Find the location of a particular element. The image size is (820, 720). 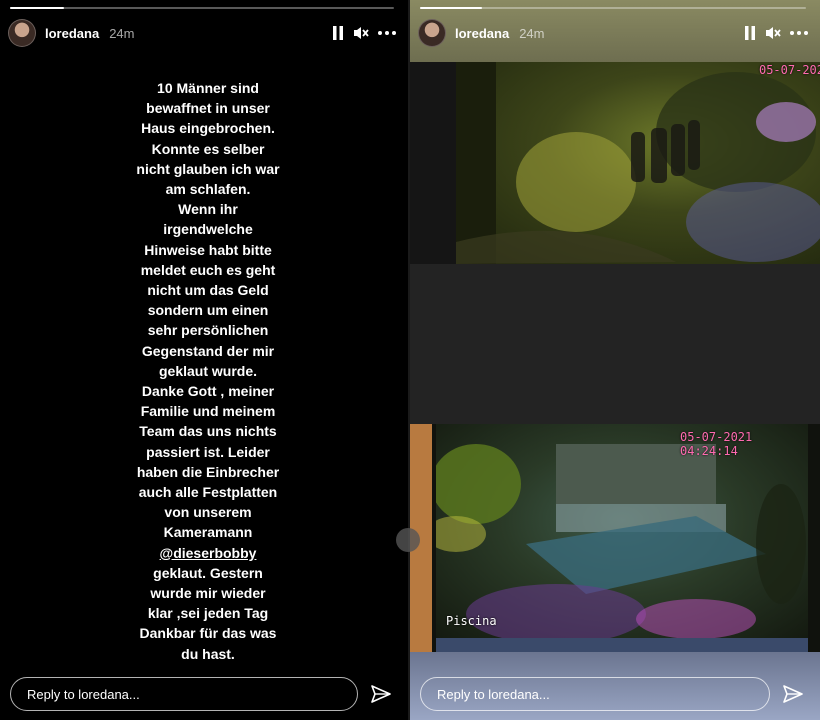

story-text-line: Gegenstand der mir is located at coordinates (208, 350).